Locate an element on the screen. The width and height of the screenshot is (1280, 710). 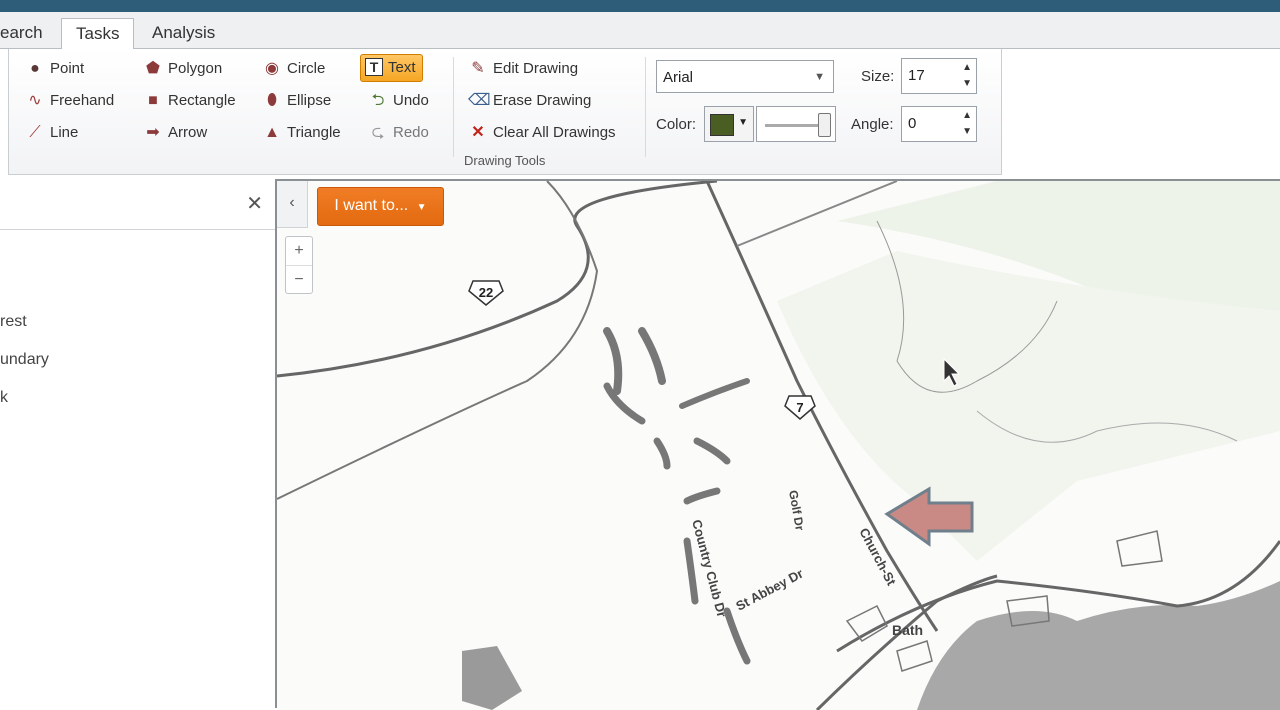
size-stepper: 17 ▲ ▼ is located at coordinates (939, 76).